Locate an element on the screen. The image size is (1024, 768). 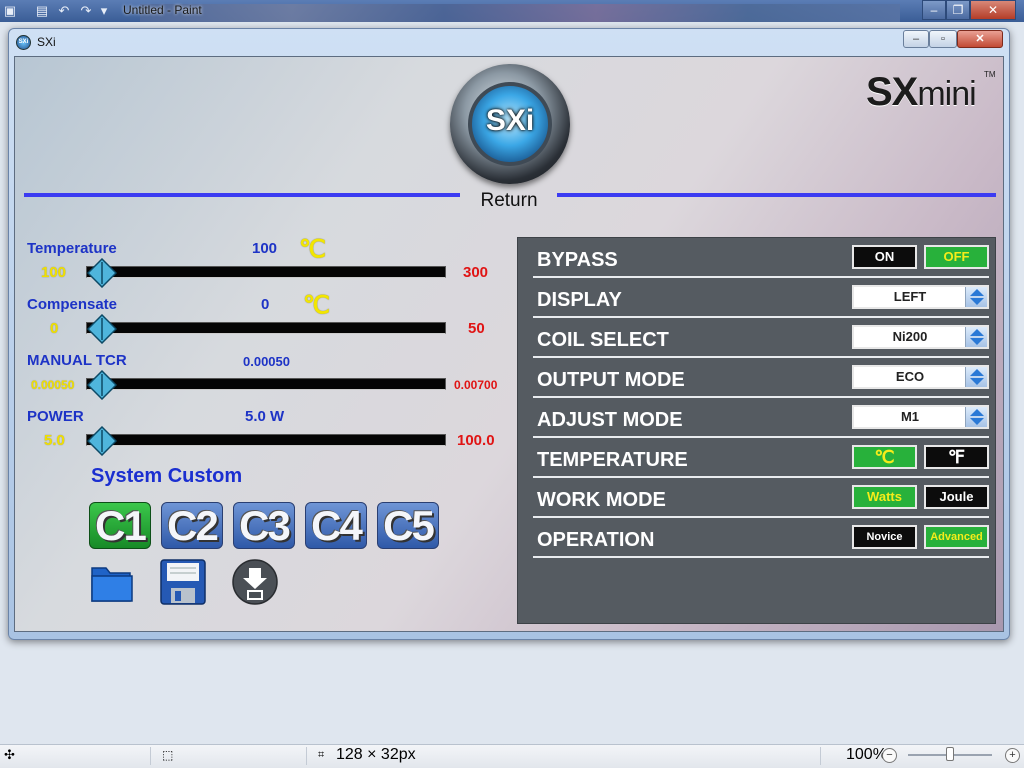
return-button: Return is located at coordinates (509, 201).